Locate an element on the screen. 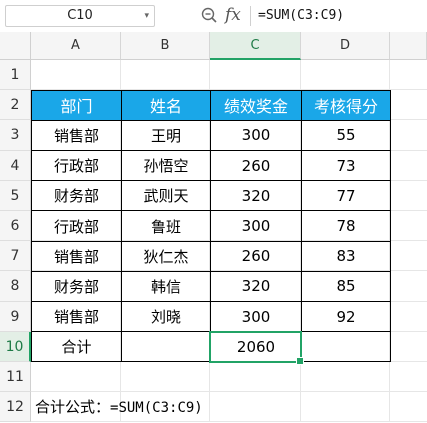 This screenshot has height=423, width=427. row-header-8: 8 is located at coordinates (15, 286).